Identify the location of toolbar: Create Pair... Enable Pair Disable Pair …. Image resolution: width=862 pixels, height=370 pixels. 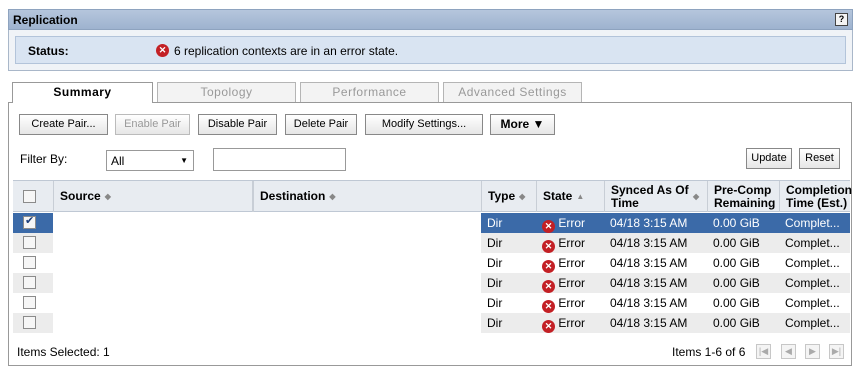
(430, 121).